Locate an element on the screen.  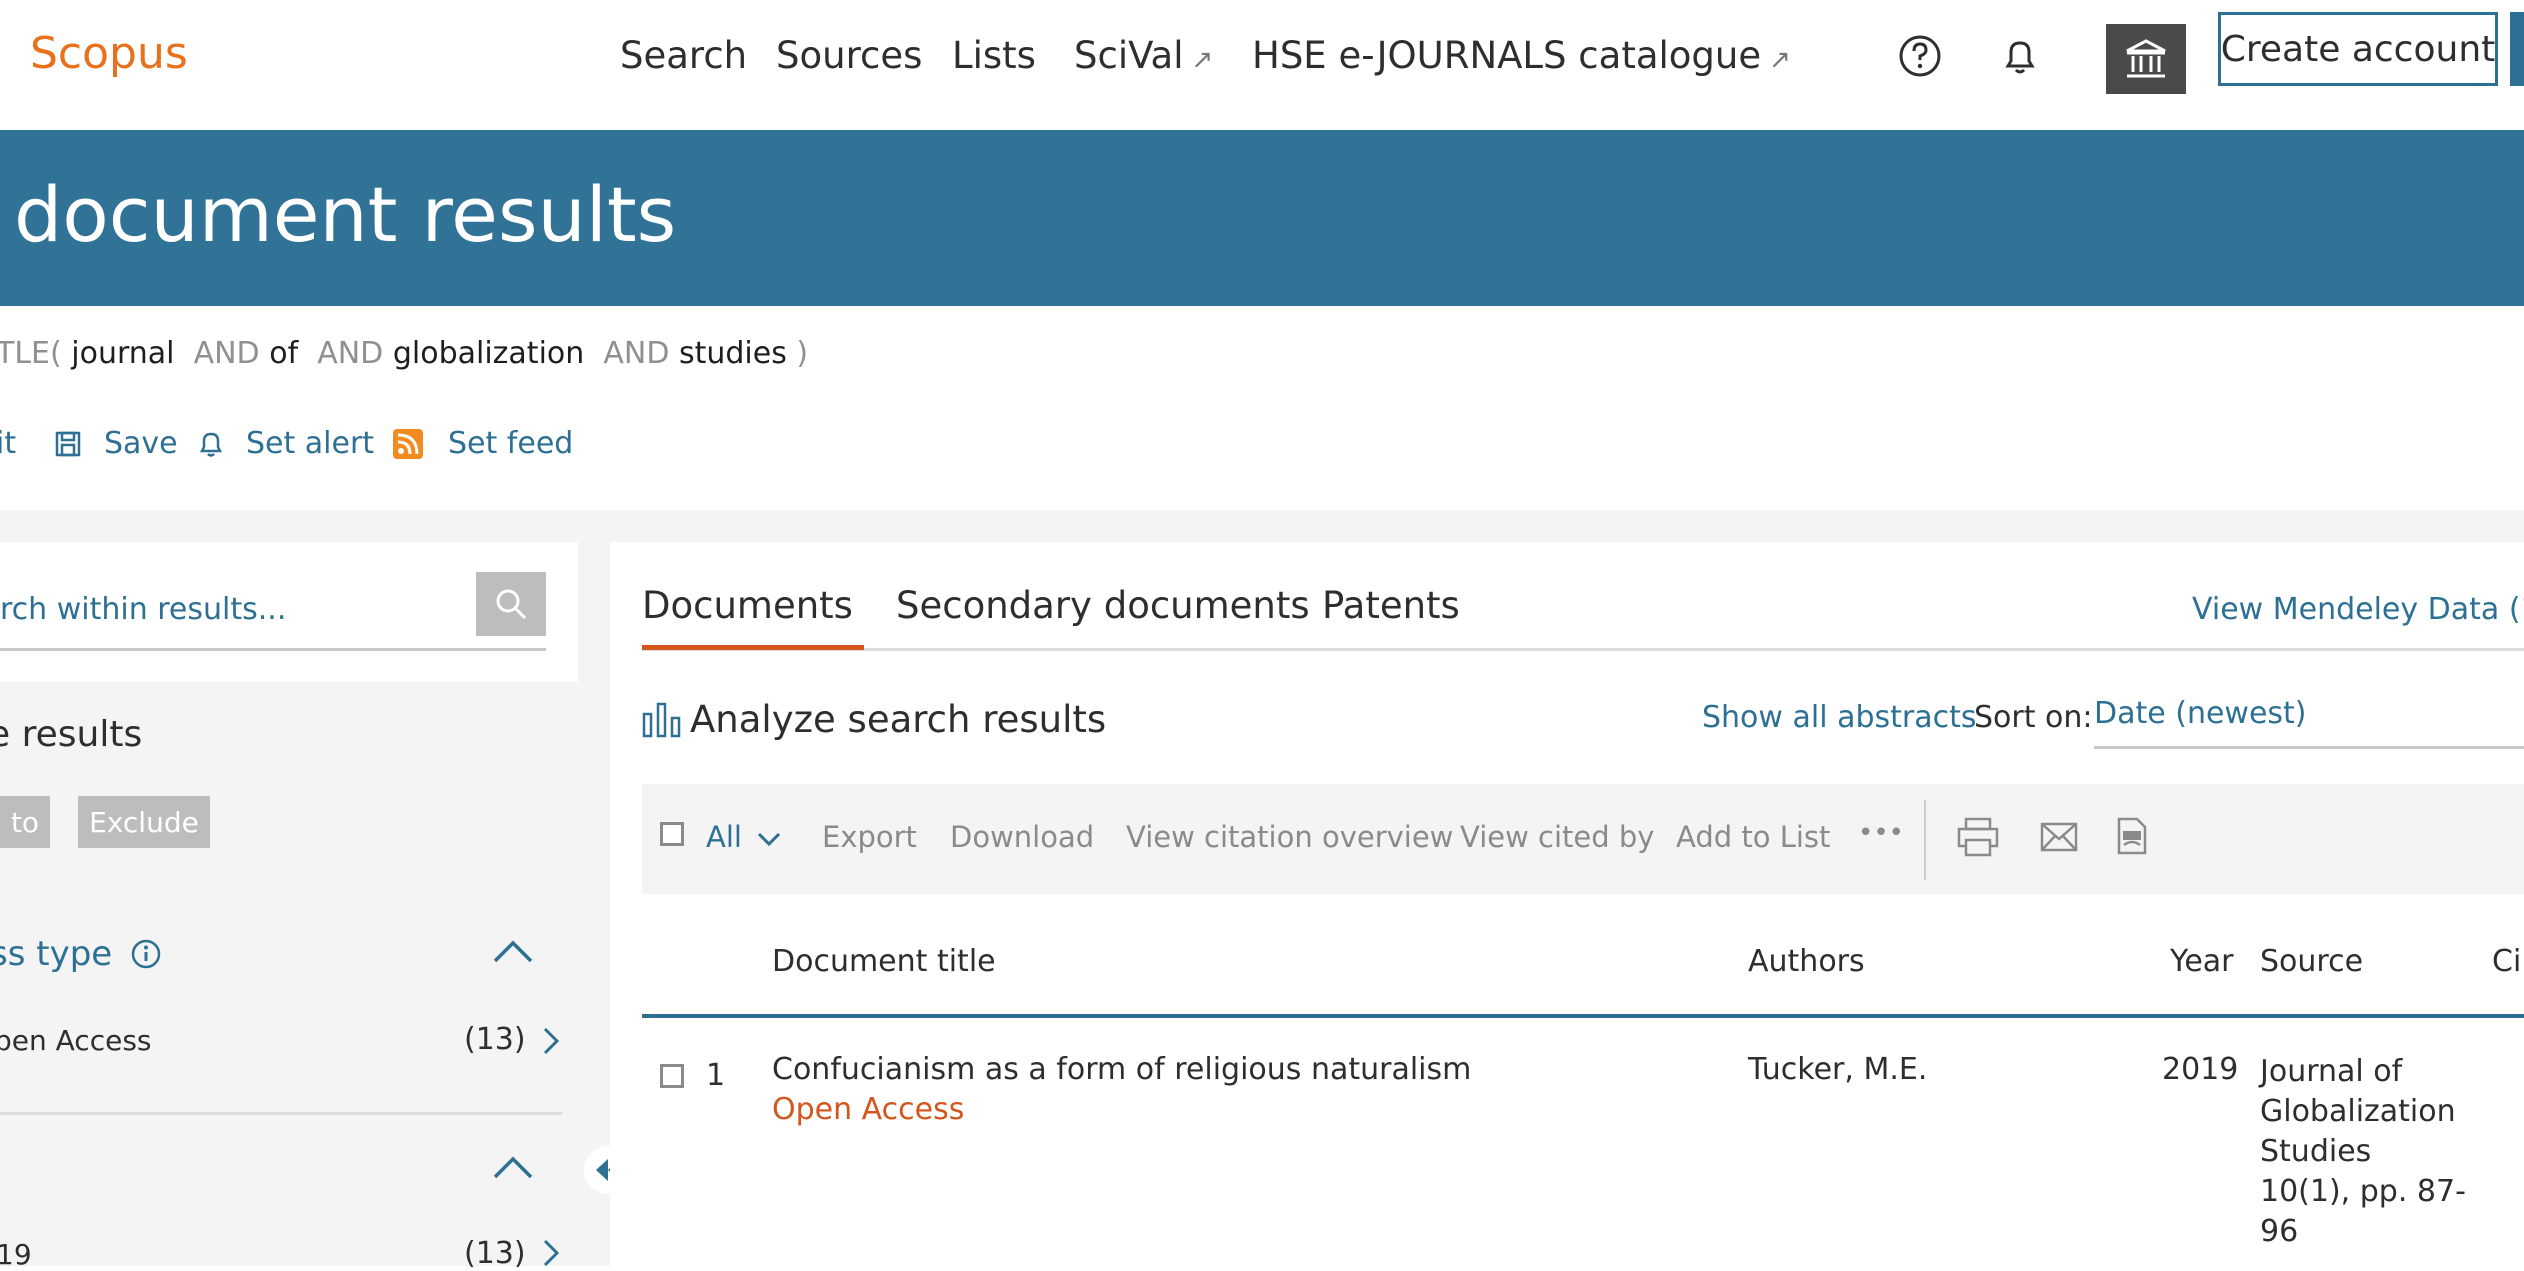
nav-search: Search is located at coordinates (683, 55).